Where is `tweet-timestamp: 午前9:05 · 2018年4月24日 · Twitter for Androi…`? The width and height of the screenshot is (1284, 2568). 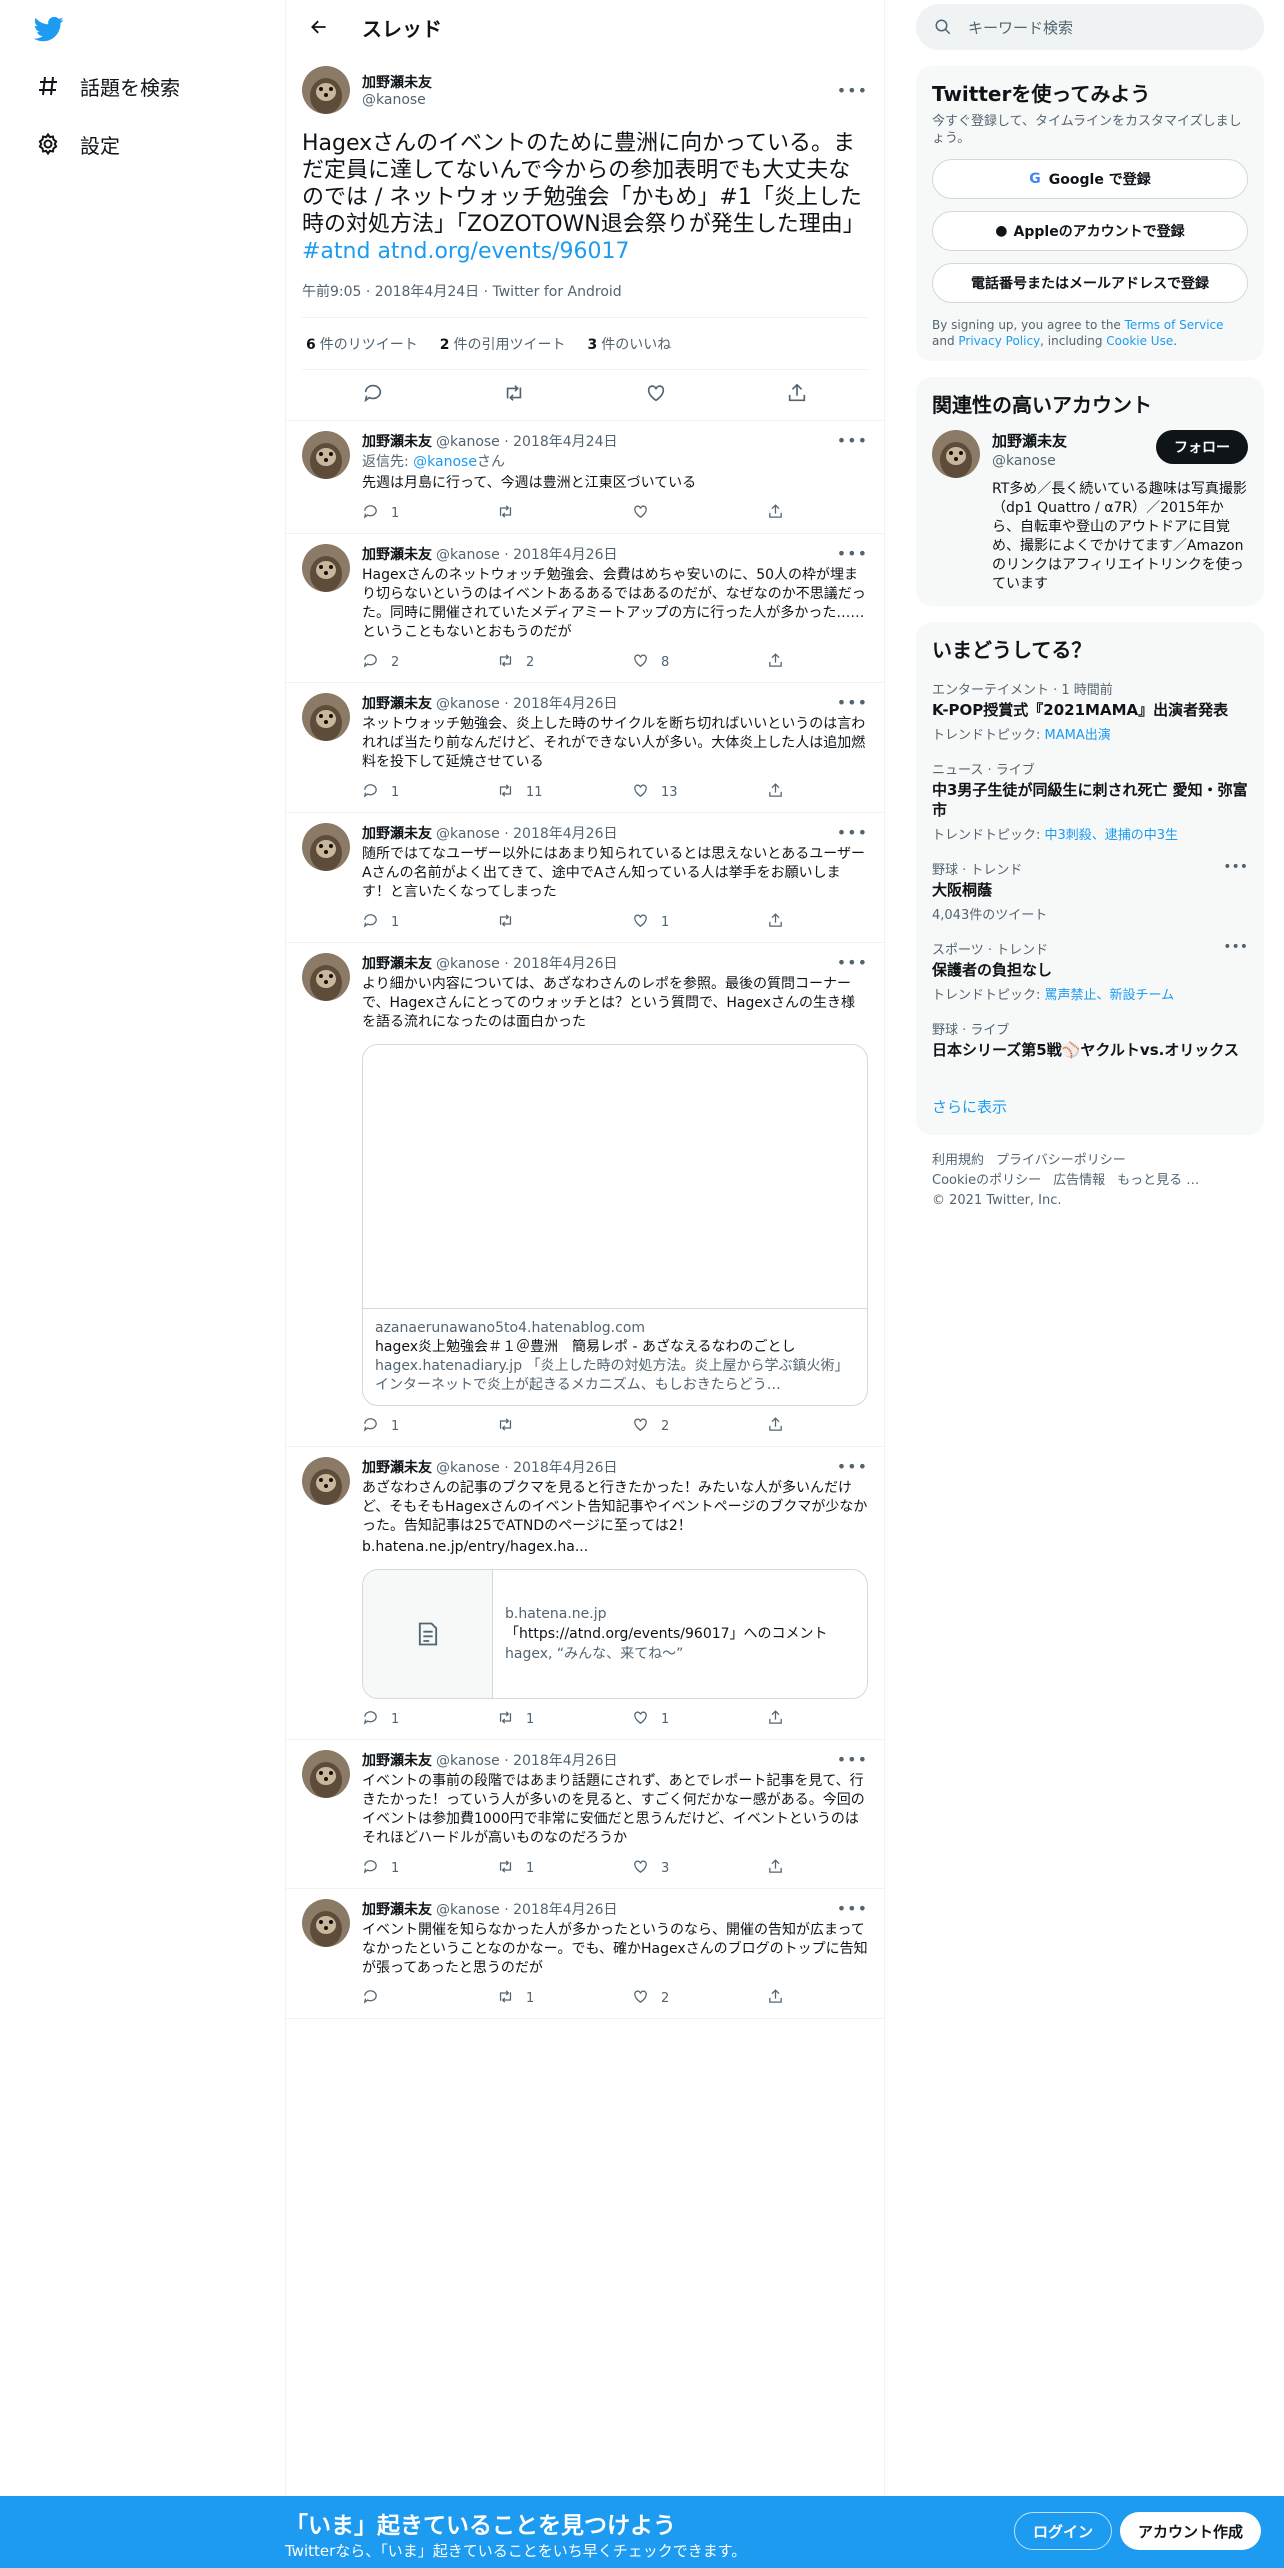 tweet-timestamp: 午前9:05 · 2018年4月24日 · Twitter for Androi… is located at coordinates (585, 299).